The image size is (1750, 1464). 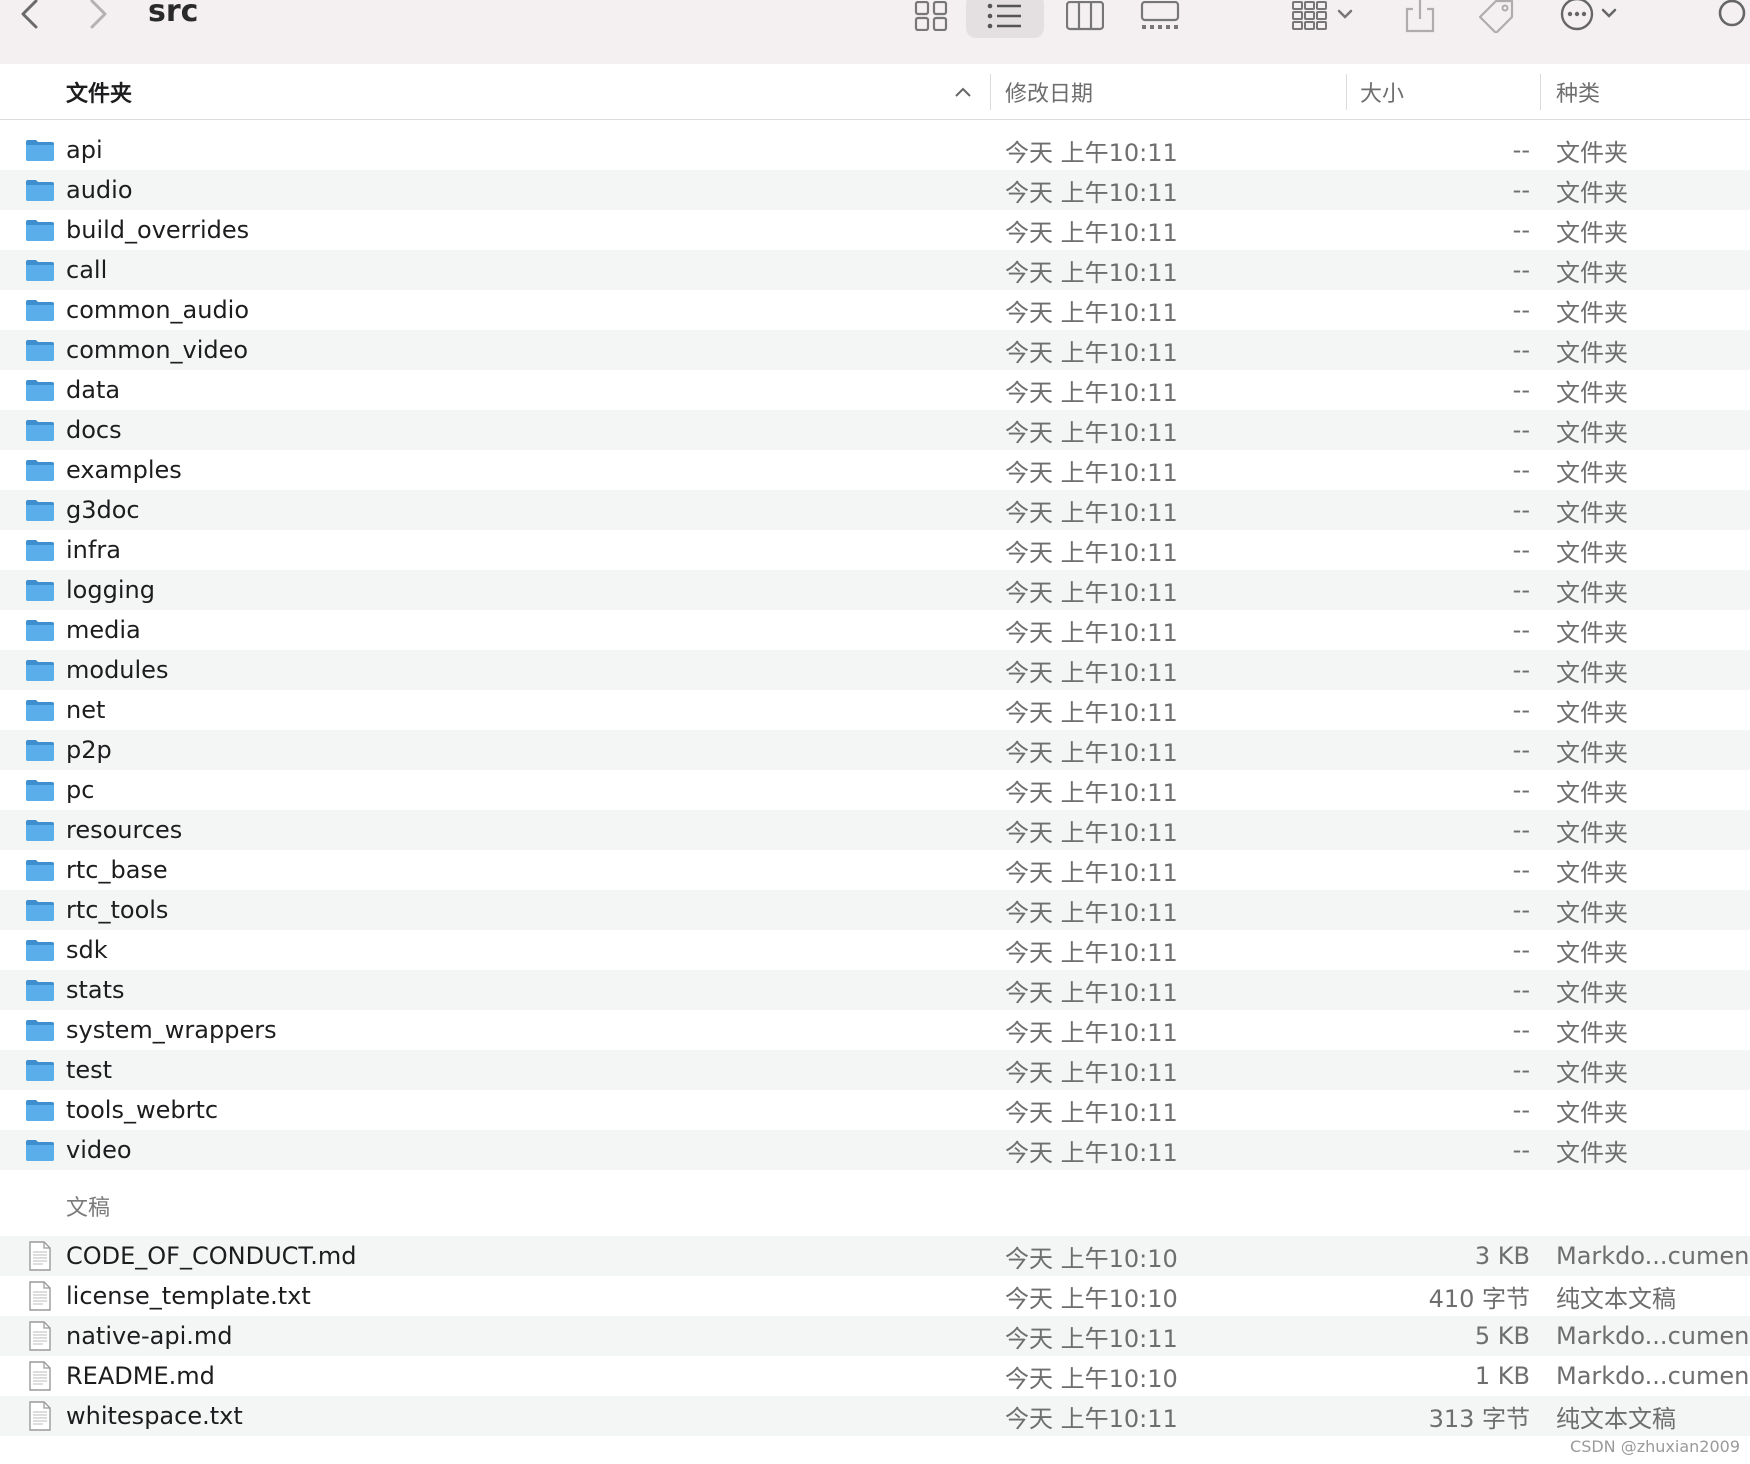 I want to click on icon-view-button, so click(x=931, y=19).